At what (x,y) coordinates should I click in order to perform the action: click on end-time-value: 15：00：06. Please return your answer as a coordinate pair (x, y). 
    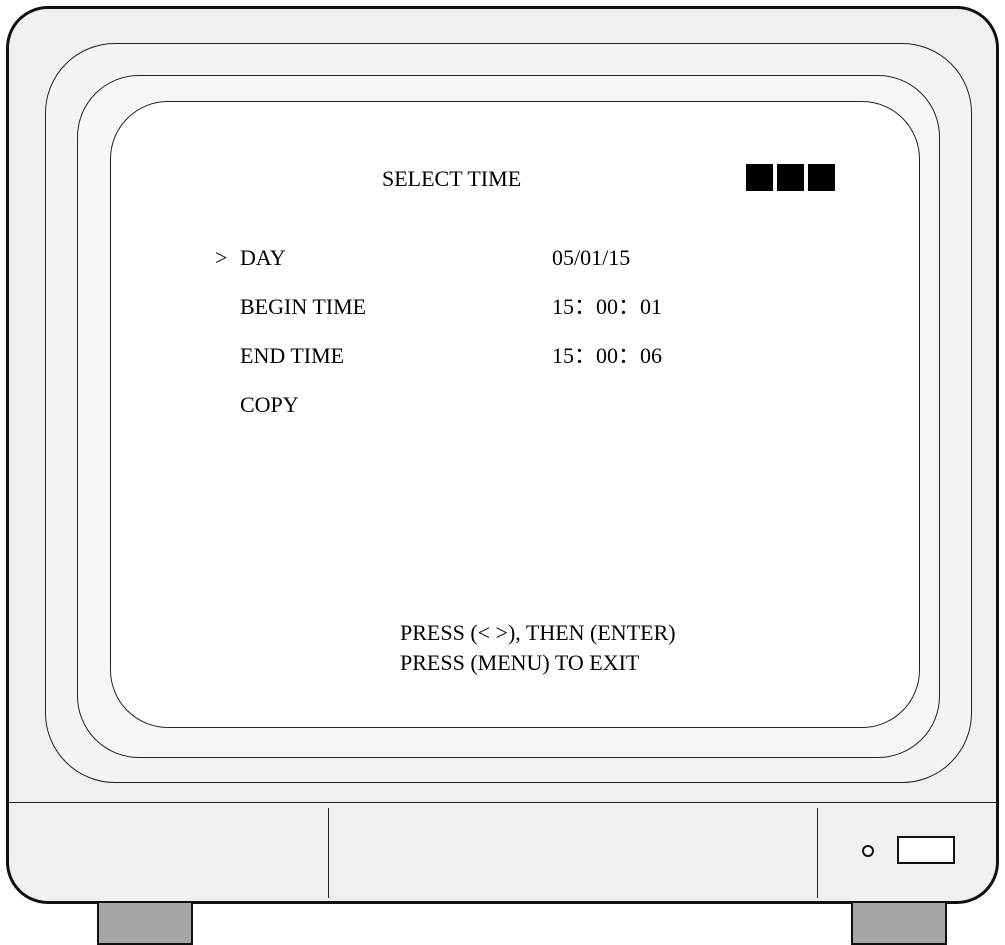
    Looking at the image, I should click on (607, 356).